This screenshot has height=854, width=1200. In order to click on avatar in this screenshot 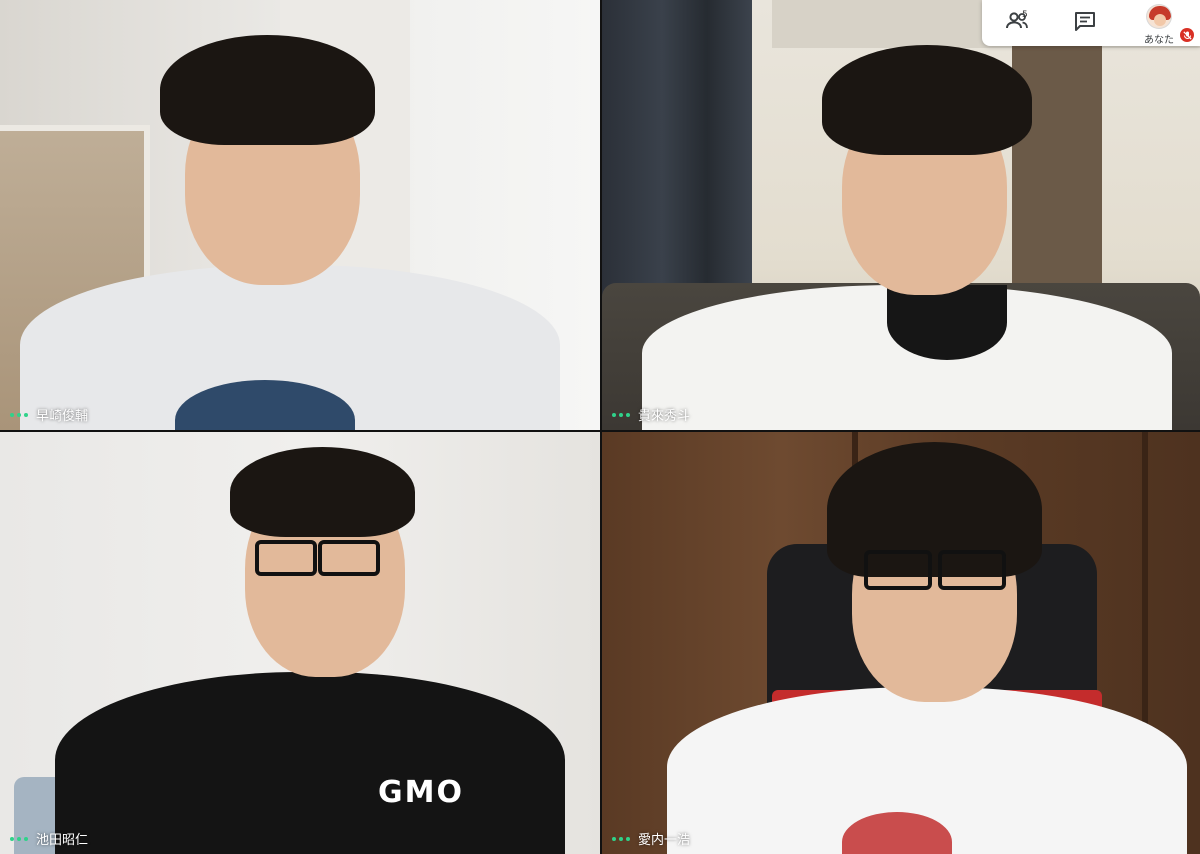, I will do `click(1159, 16)`.